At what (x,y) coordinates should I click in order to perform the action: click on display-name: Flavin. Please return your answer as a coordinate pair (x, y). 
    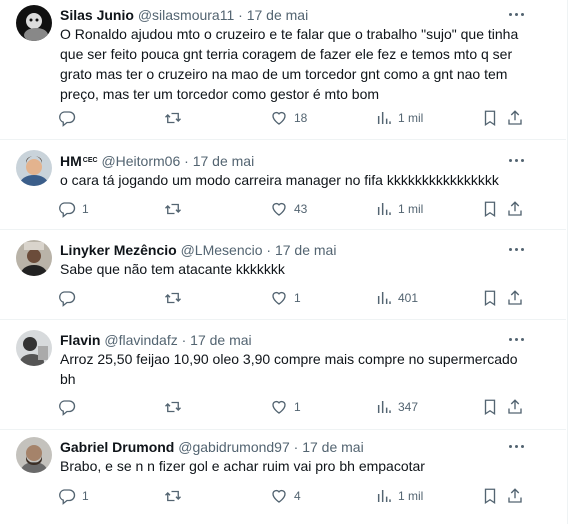
    Looking at the image, I should click on (80, 340).